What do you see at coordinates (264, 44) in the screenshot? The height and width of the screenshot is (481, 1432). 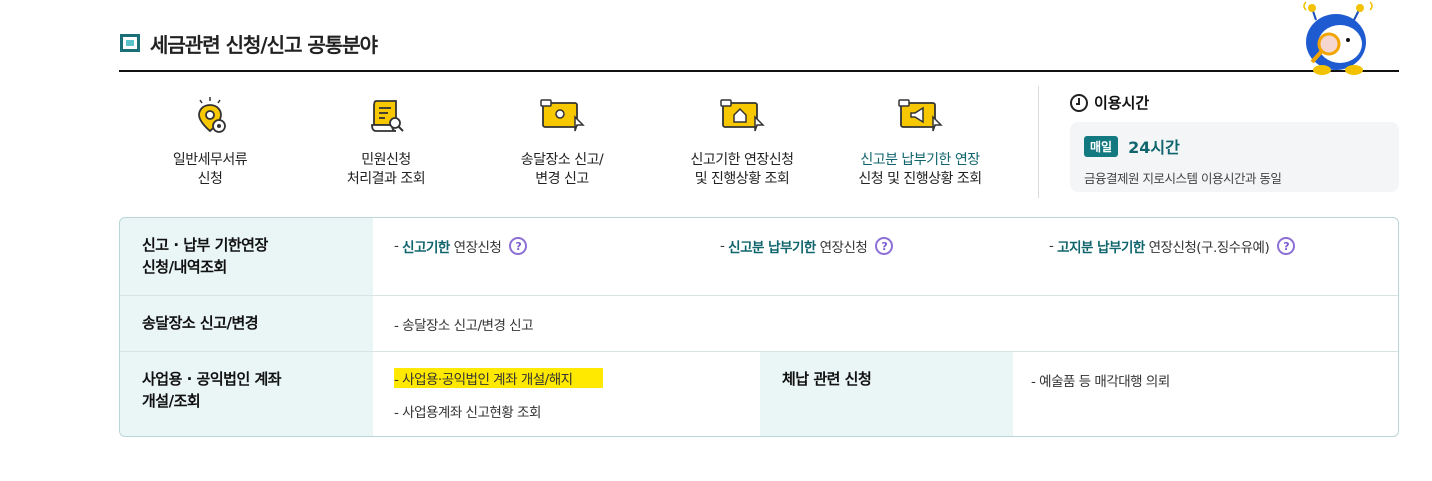 I see `section-title: 세금관련 신청/신고 공통분야` at bounding box center [264, 44].